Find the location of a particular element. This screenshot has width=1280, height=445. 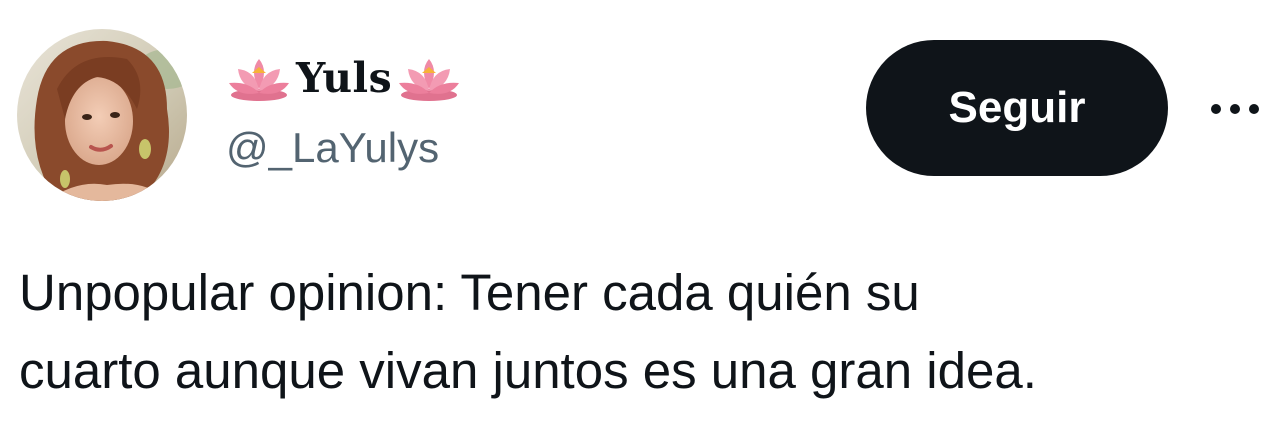

author-avatar is located at coordinates (102, 115).